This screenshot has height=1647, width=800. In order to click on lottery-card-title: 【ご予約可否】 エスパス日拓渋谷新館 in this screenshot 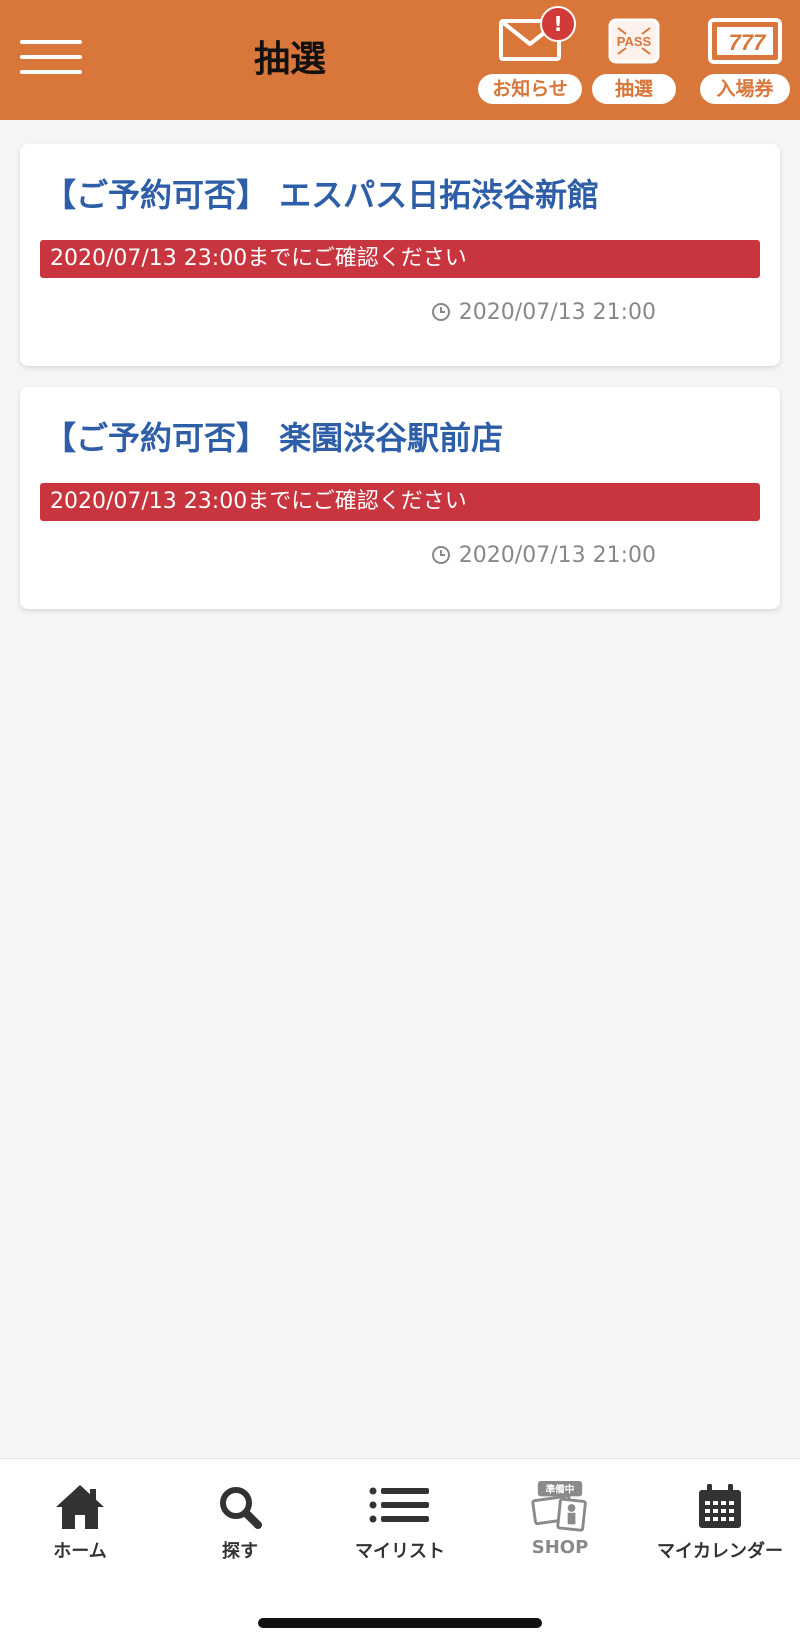, I will do `click(322, 195)`.